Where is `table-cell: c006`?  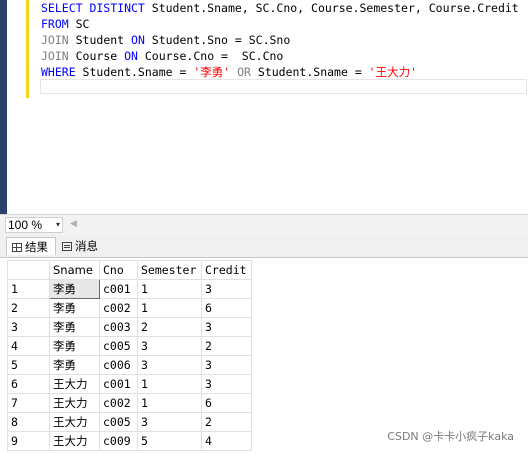
table-cell: c006 is located at coordinates (118, 365).